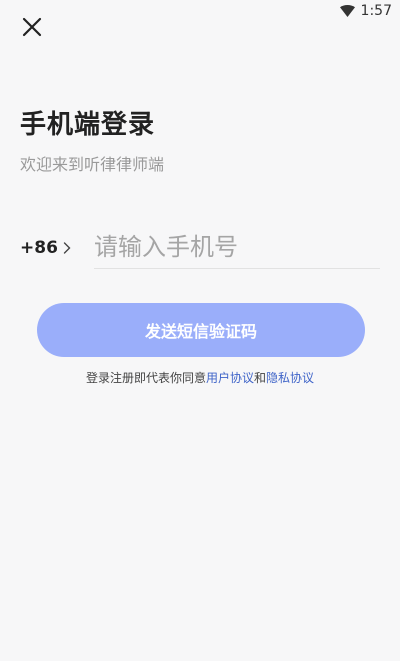 This screenshot has width=400, height=661. Describe the element at coordinates (67, 248) in the screenshot. I see `chevron-right-icon` at that location.